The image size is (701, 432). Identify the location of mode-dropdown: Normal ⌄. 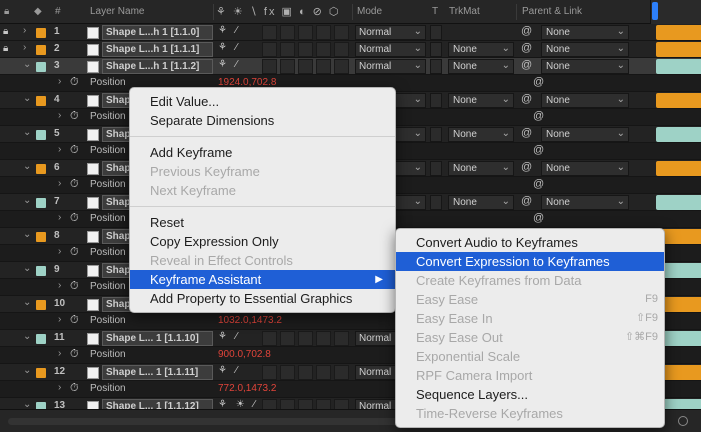
(390, 49).